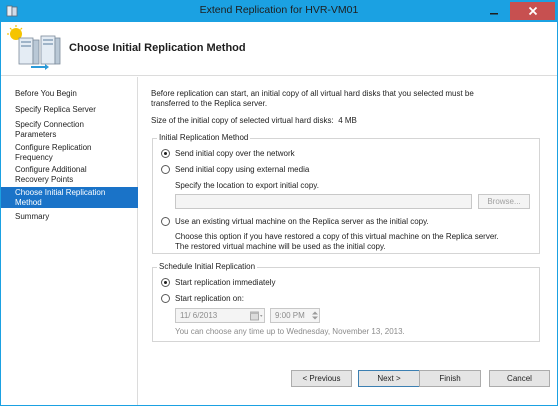  What do you see at coordinates (157, 48) in the screenshot?
I see `page-title: Choose Initial Replication Method` at bounding box center [157, 48].